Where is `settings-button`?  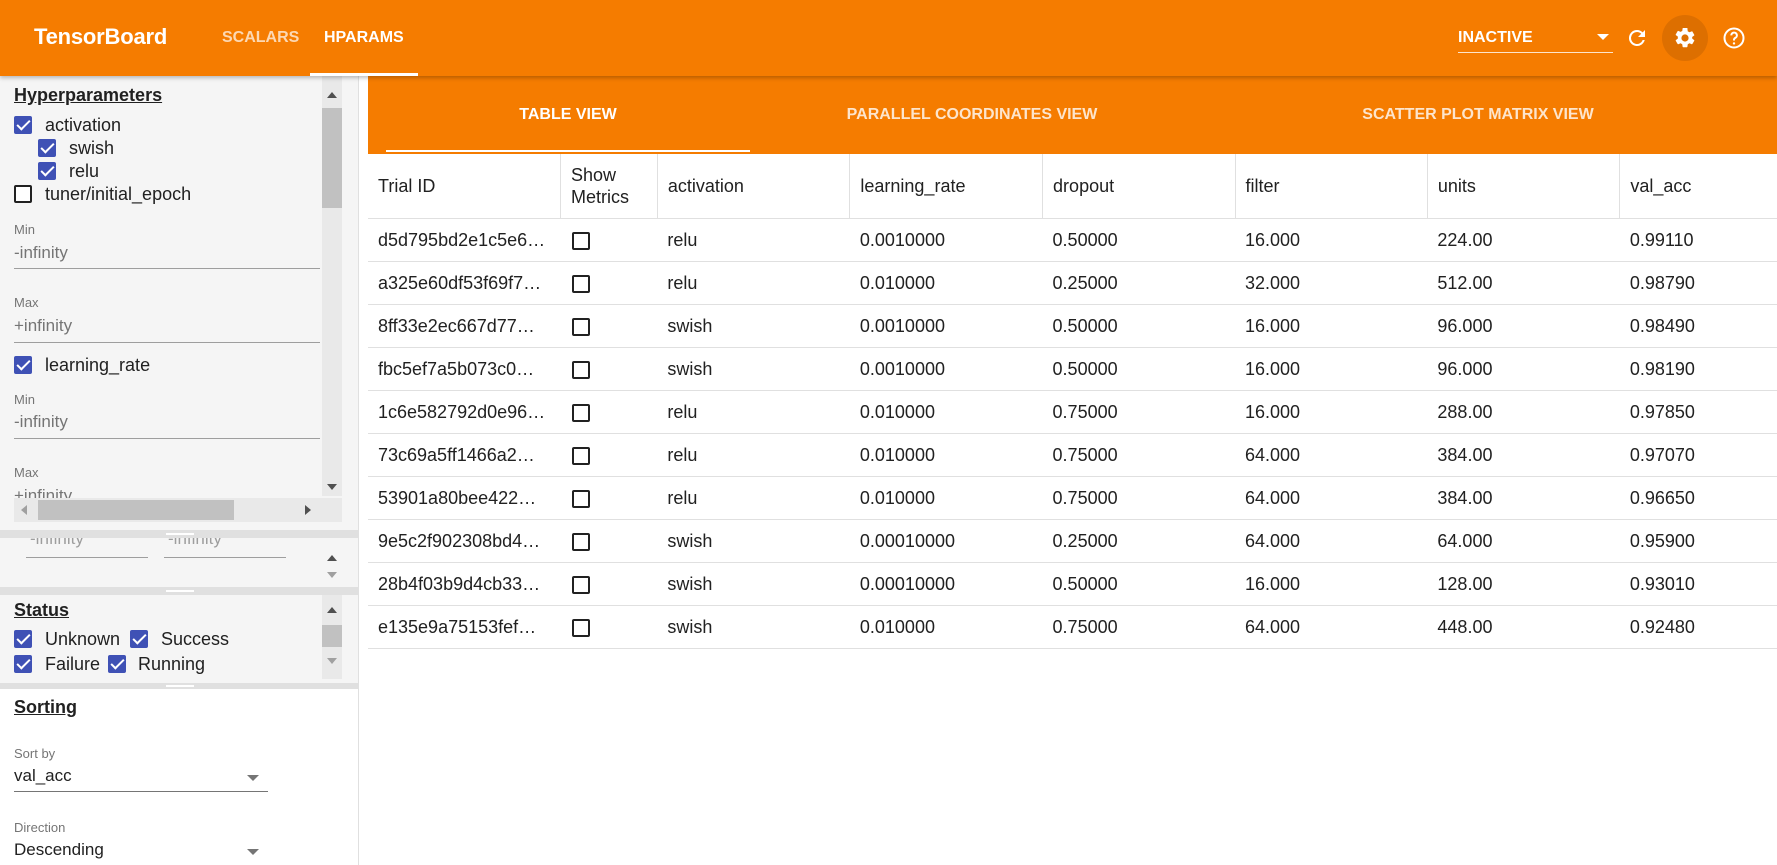
settings-button is located at coordinates (1685, 38).